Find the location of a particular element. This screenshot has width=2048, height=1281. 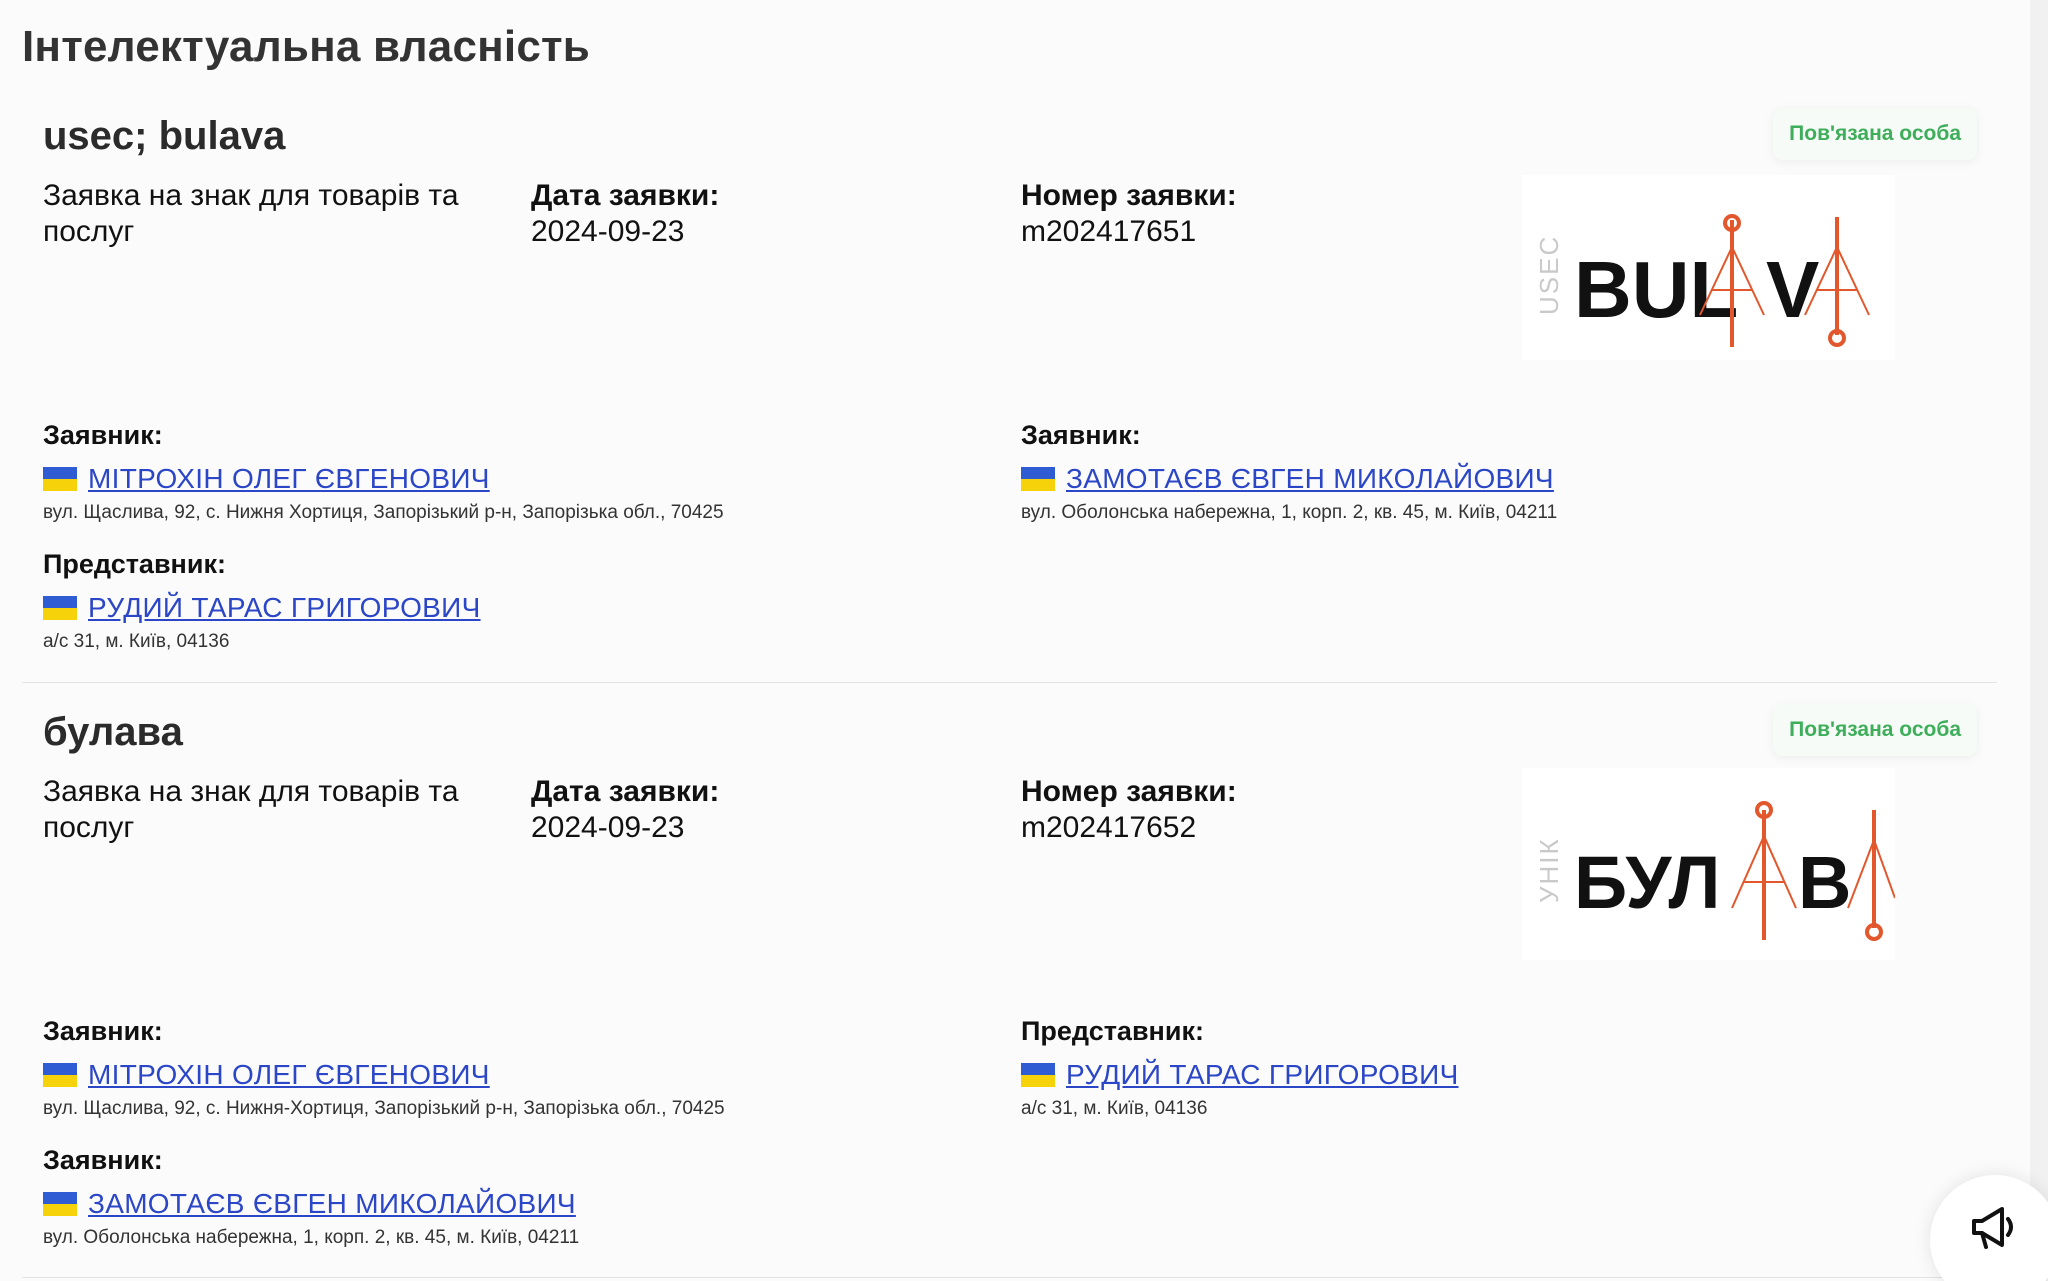

record-name: булава is located at coordinates (113, 732).